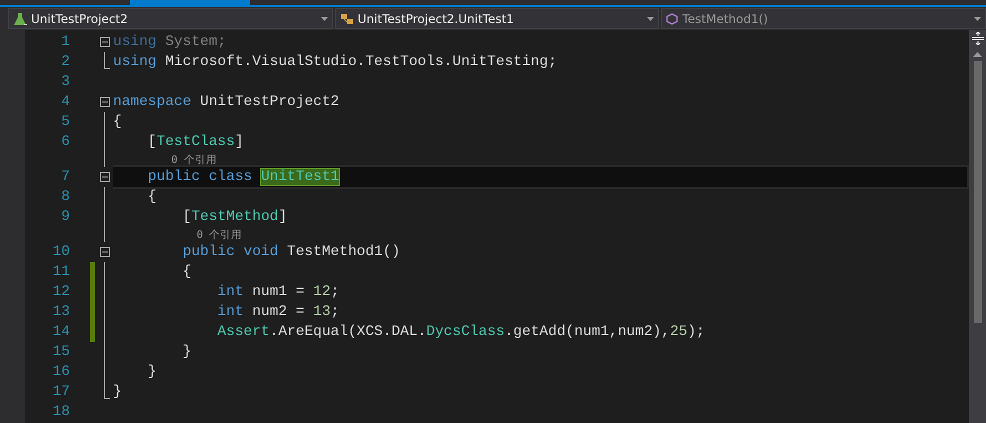  Describe the element at coordinates (65, 122) in the screenshot. I see `line-number: 5` at that location.